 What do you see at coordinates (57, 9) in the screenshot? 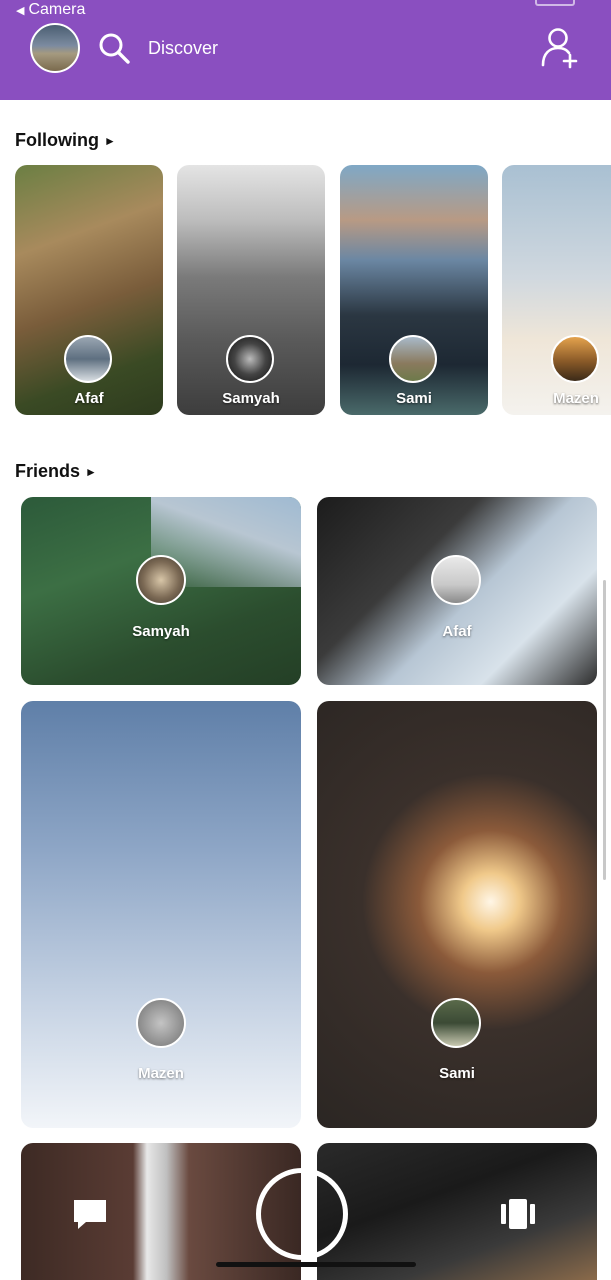
I see `back-label: Camera` at bounding box center [57, 9].